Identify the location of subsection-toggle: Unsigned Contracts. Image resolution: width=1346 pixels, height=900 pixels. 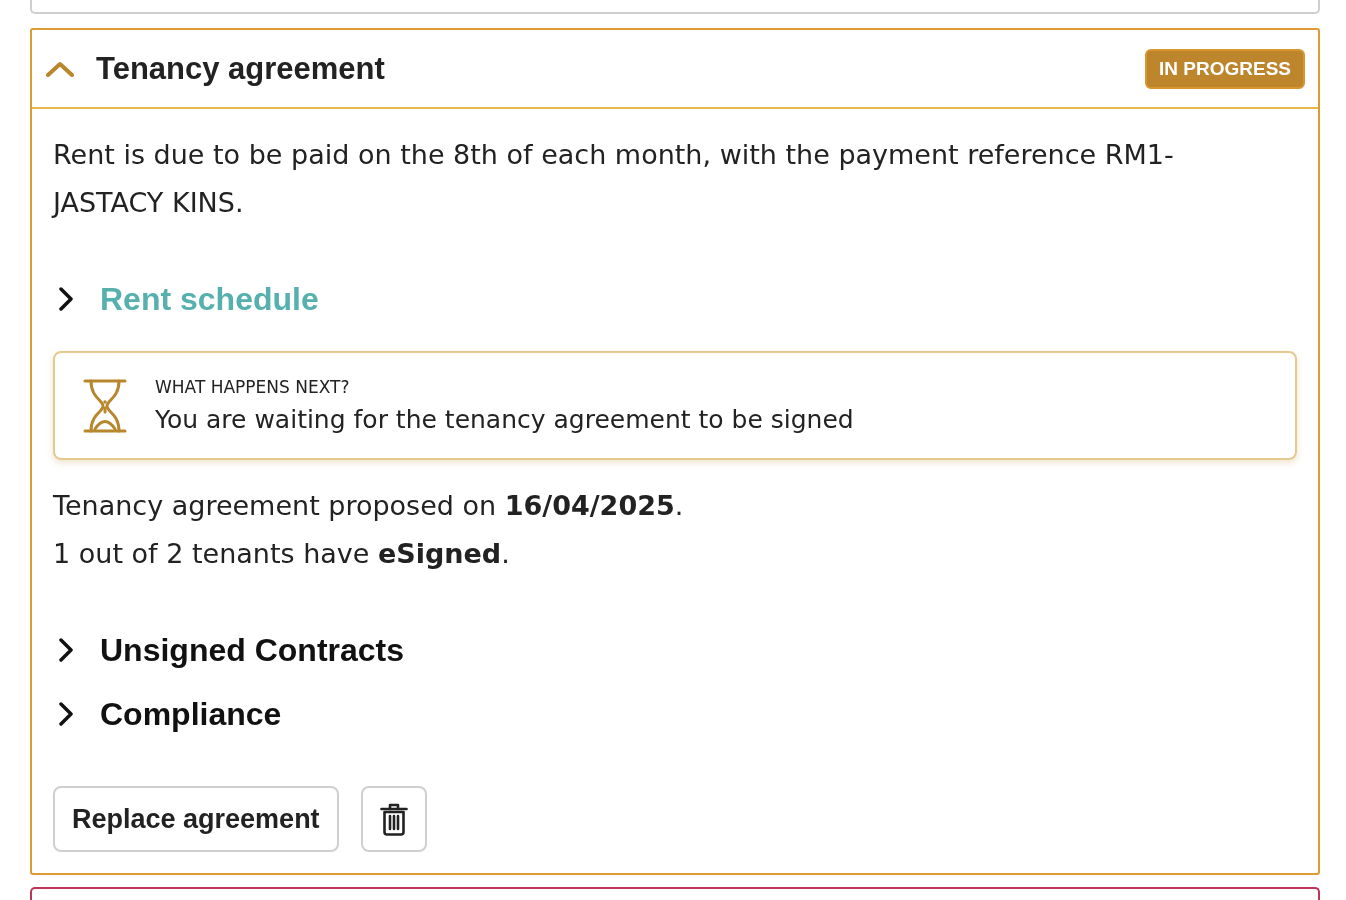
(229, 650).